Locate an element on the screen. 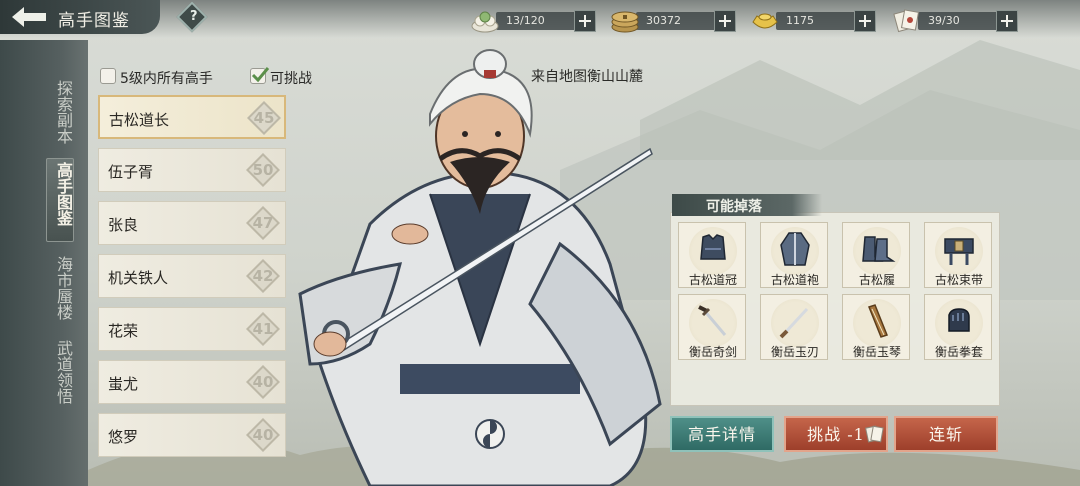 This screenshot has height=486, width=1080. challenge-button: 挑战 -1 is located at coordinates (836, 434).